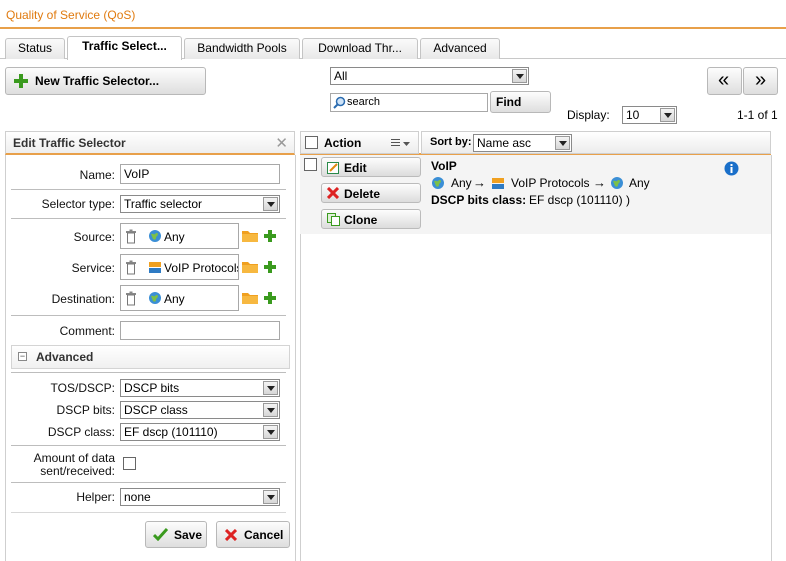  Describe the element at coordinates (310, 164) in the screenshot. I see `row-checkbox` at that location.